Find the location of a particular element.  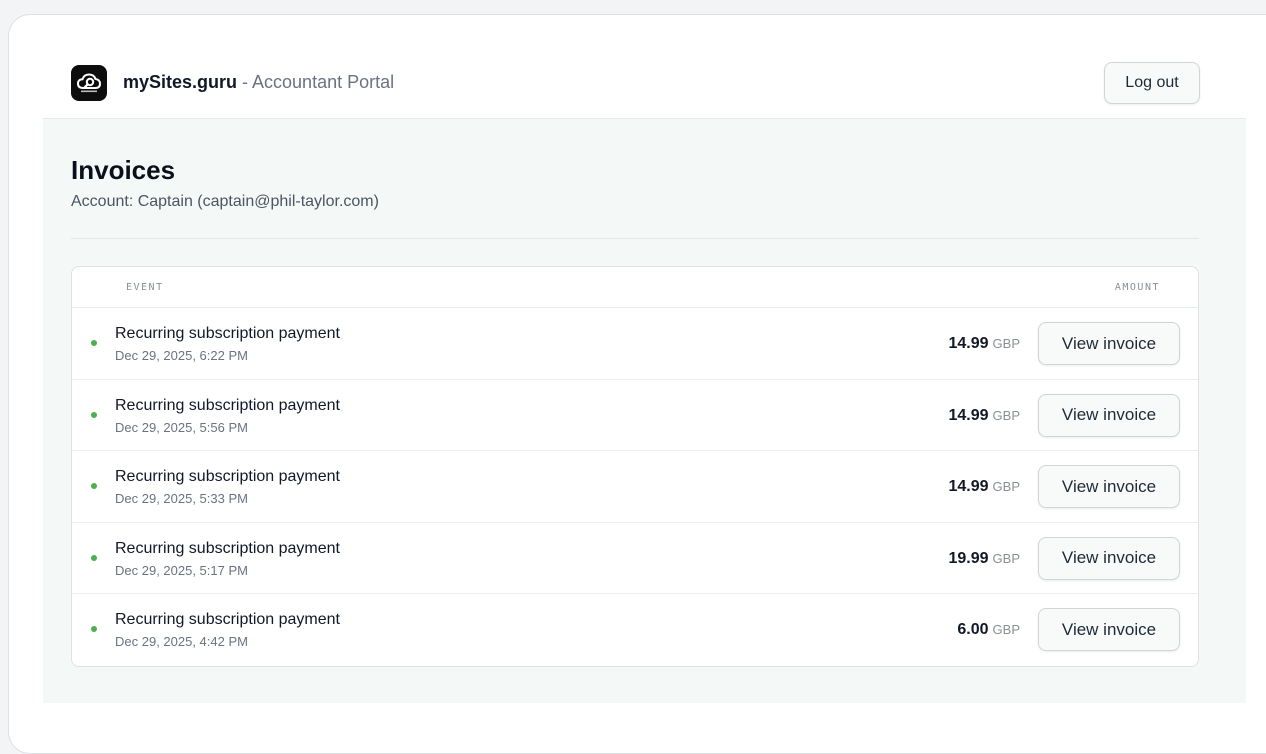

amount: 6.00 GBP is located at coordinates (988, 630).